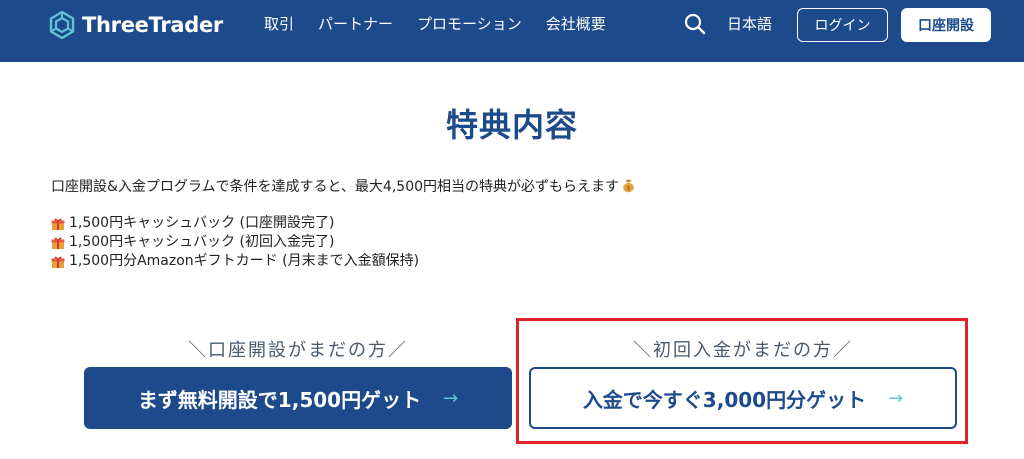 The width and height of the screenshot is (1024, 459). Describe the element at coordinates (511, 125) in the screenshot. I see `page-title: 特典内容` at that location.